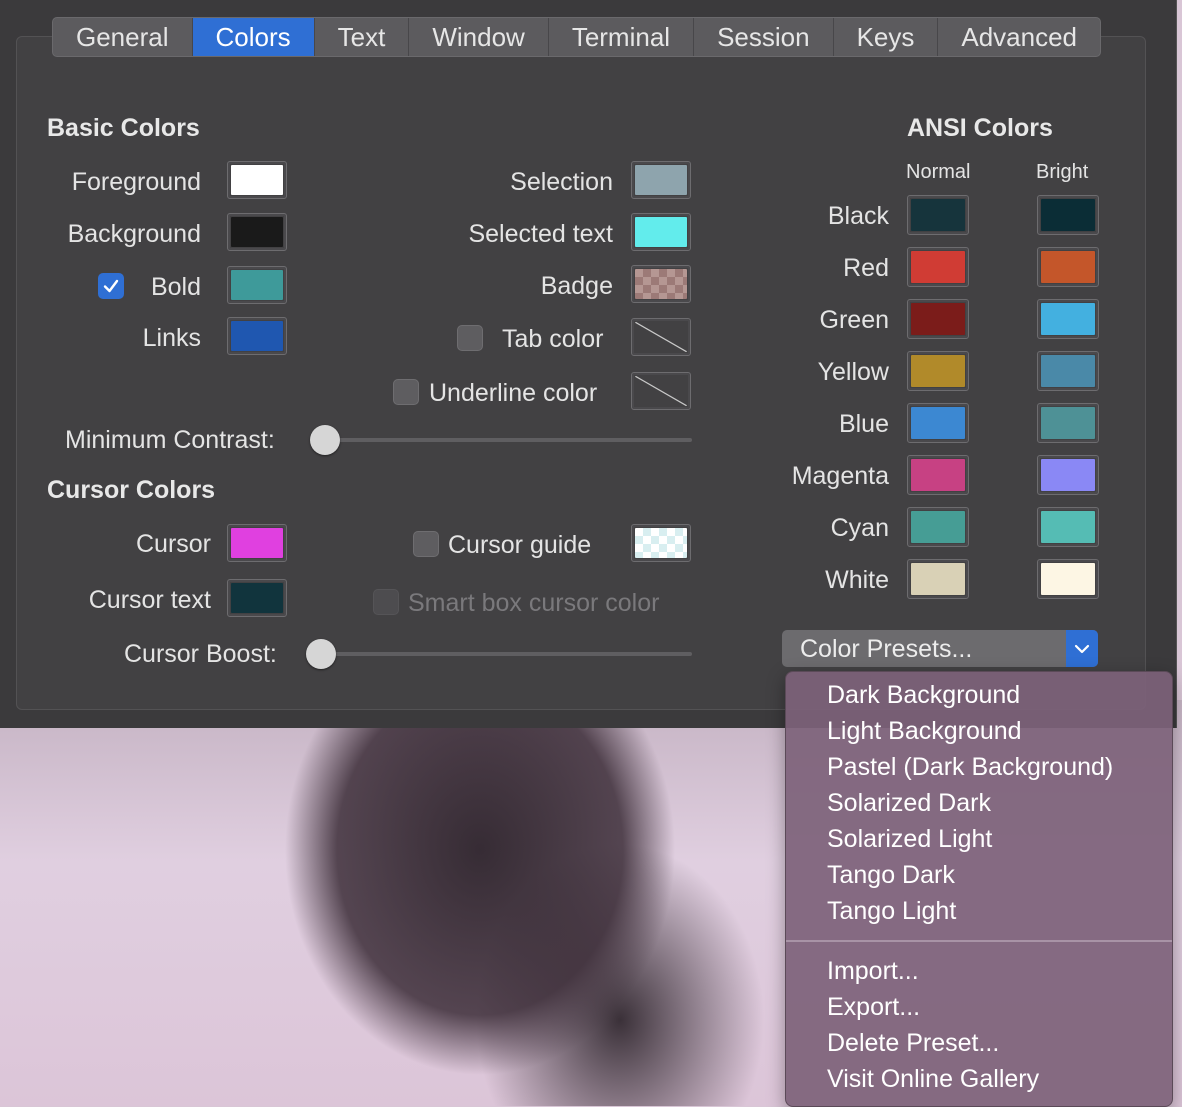 The height and width of the screenshot is (1107, 1182). What do you see at coordinates (764, 37) in the screenshot?
I see `tab-session: Session` at bounding box center [764, 37].